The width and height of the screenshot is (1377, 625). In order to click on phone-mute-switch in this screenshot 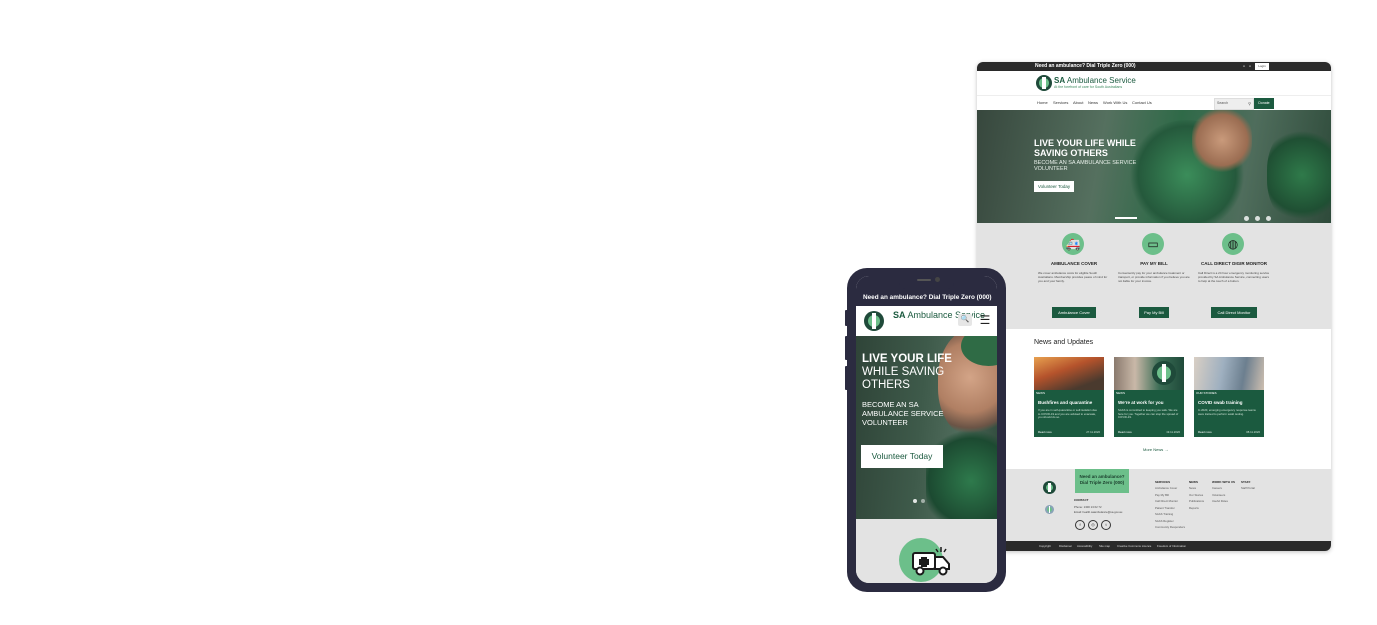, I will do `click(846, 318)`.